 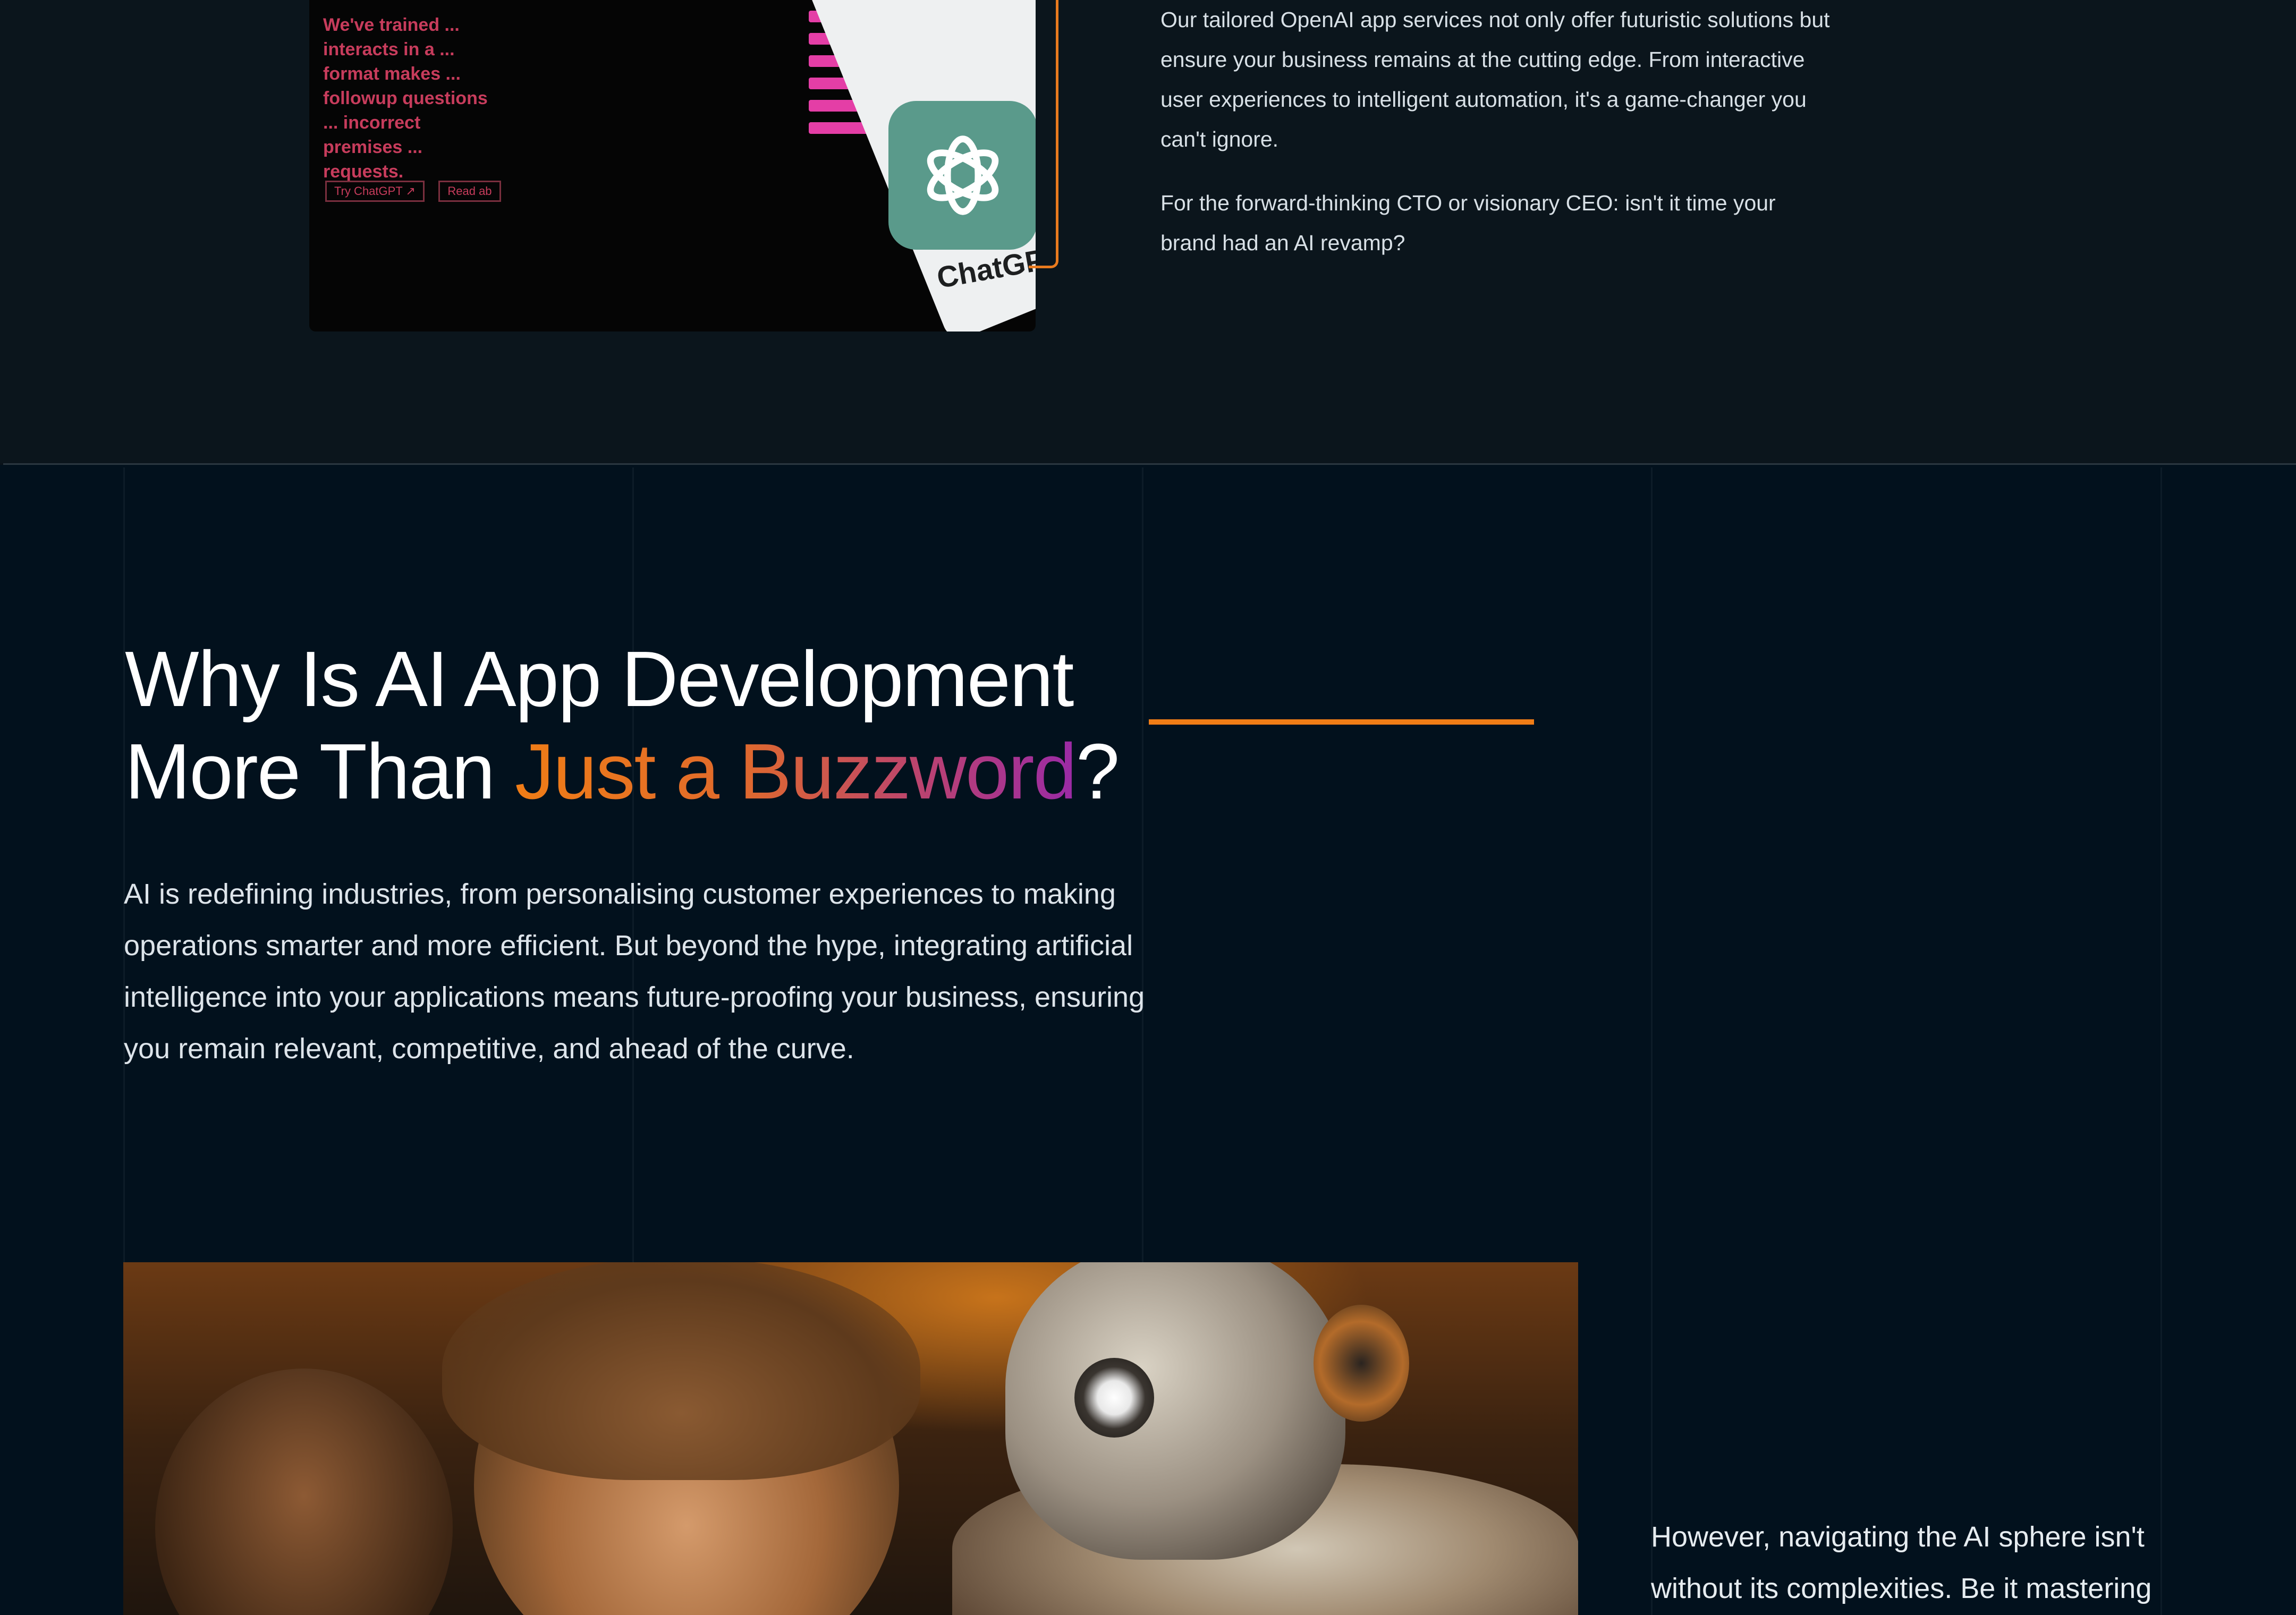 I want to click on heading-highlight: Just a Buzzword, so click(x=796, y=771).